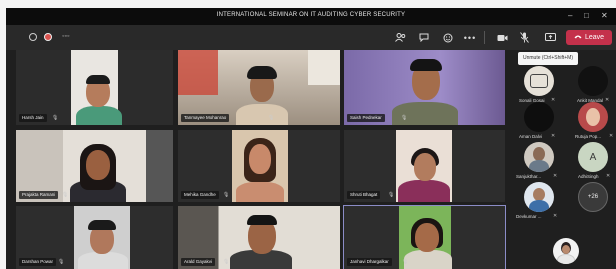 The image size is (616, 269). What do you see at coordinates (200, 195) in the screenshot?
I see `participant-name: Mehika Gandhe` at bounding box center [200, 195].